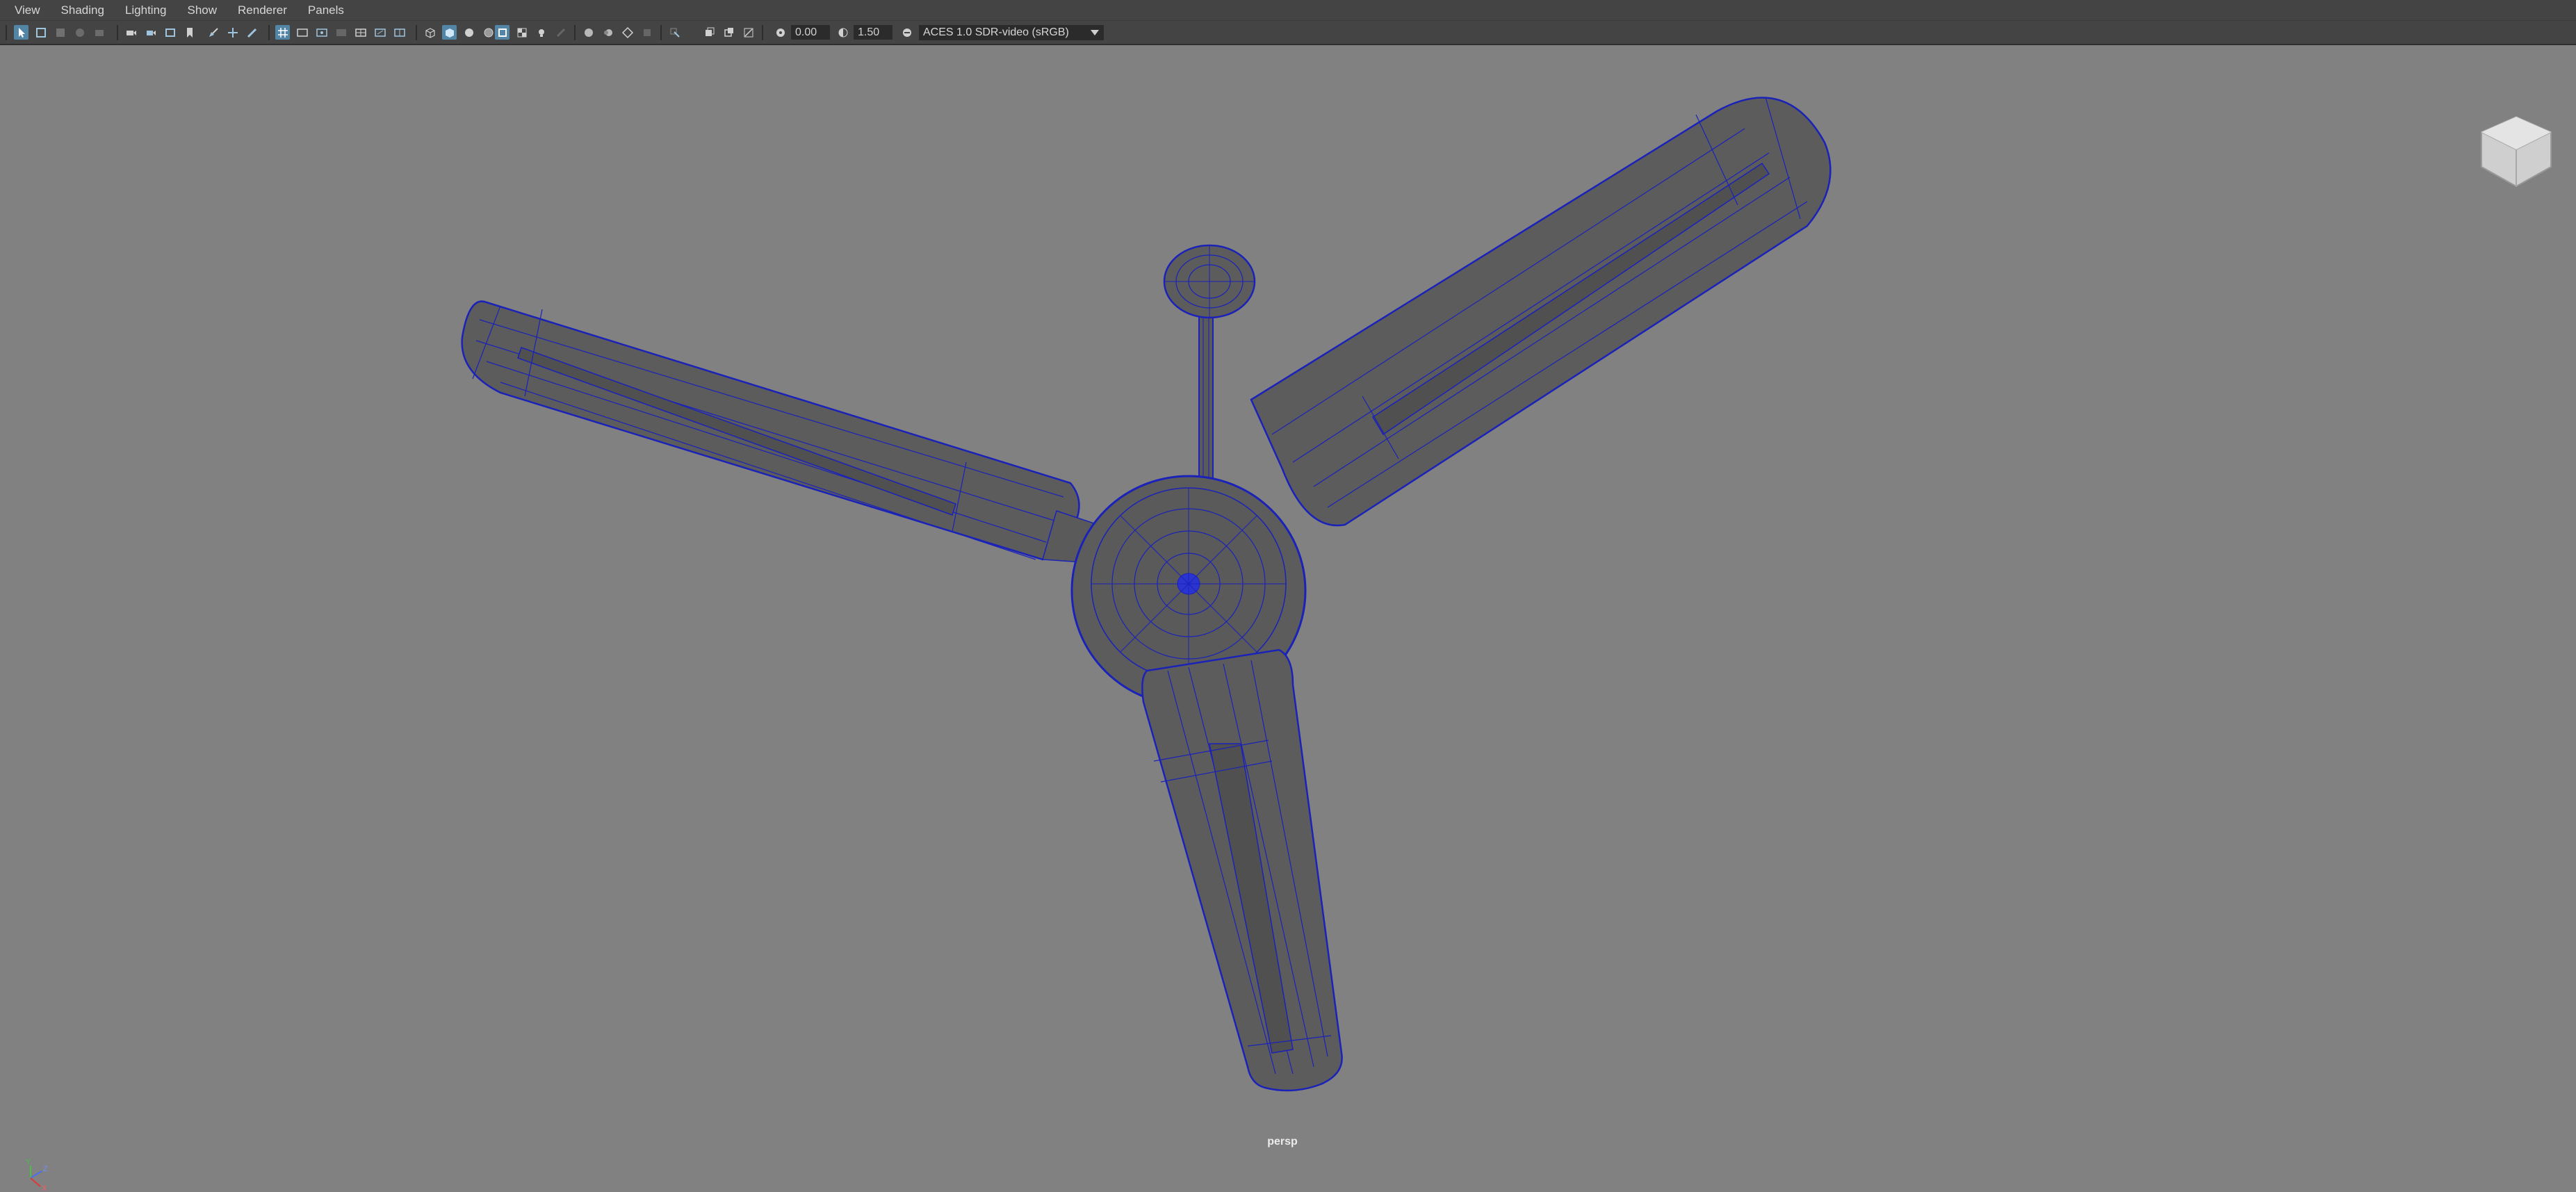 The width and height of the screenshot is (2576, 1192). What do you see at coordinates (1242, 870) in the screenshot?
I see `fan-blade-lower` at bounding box center [1242, 870].